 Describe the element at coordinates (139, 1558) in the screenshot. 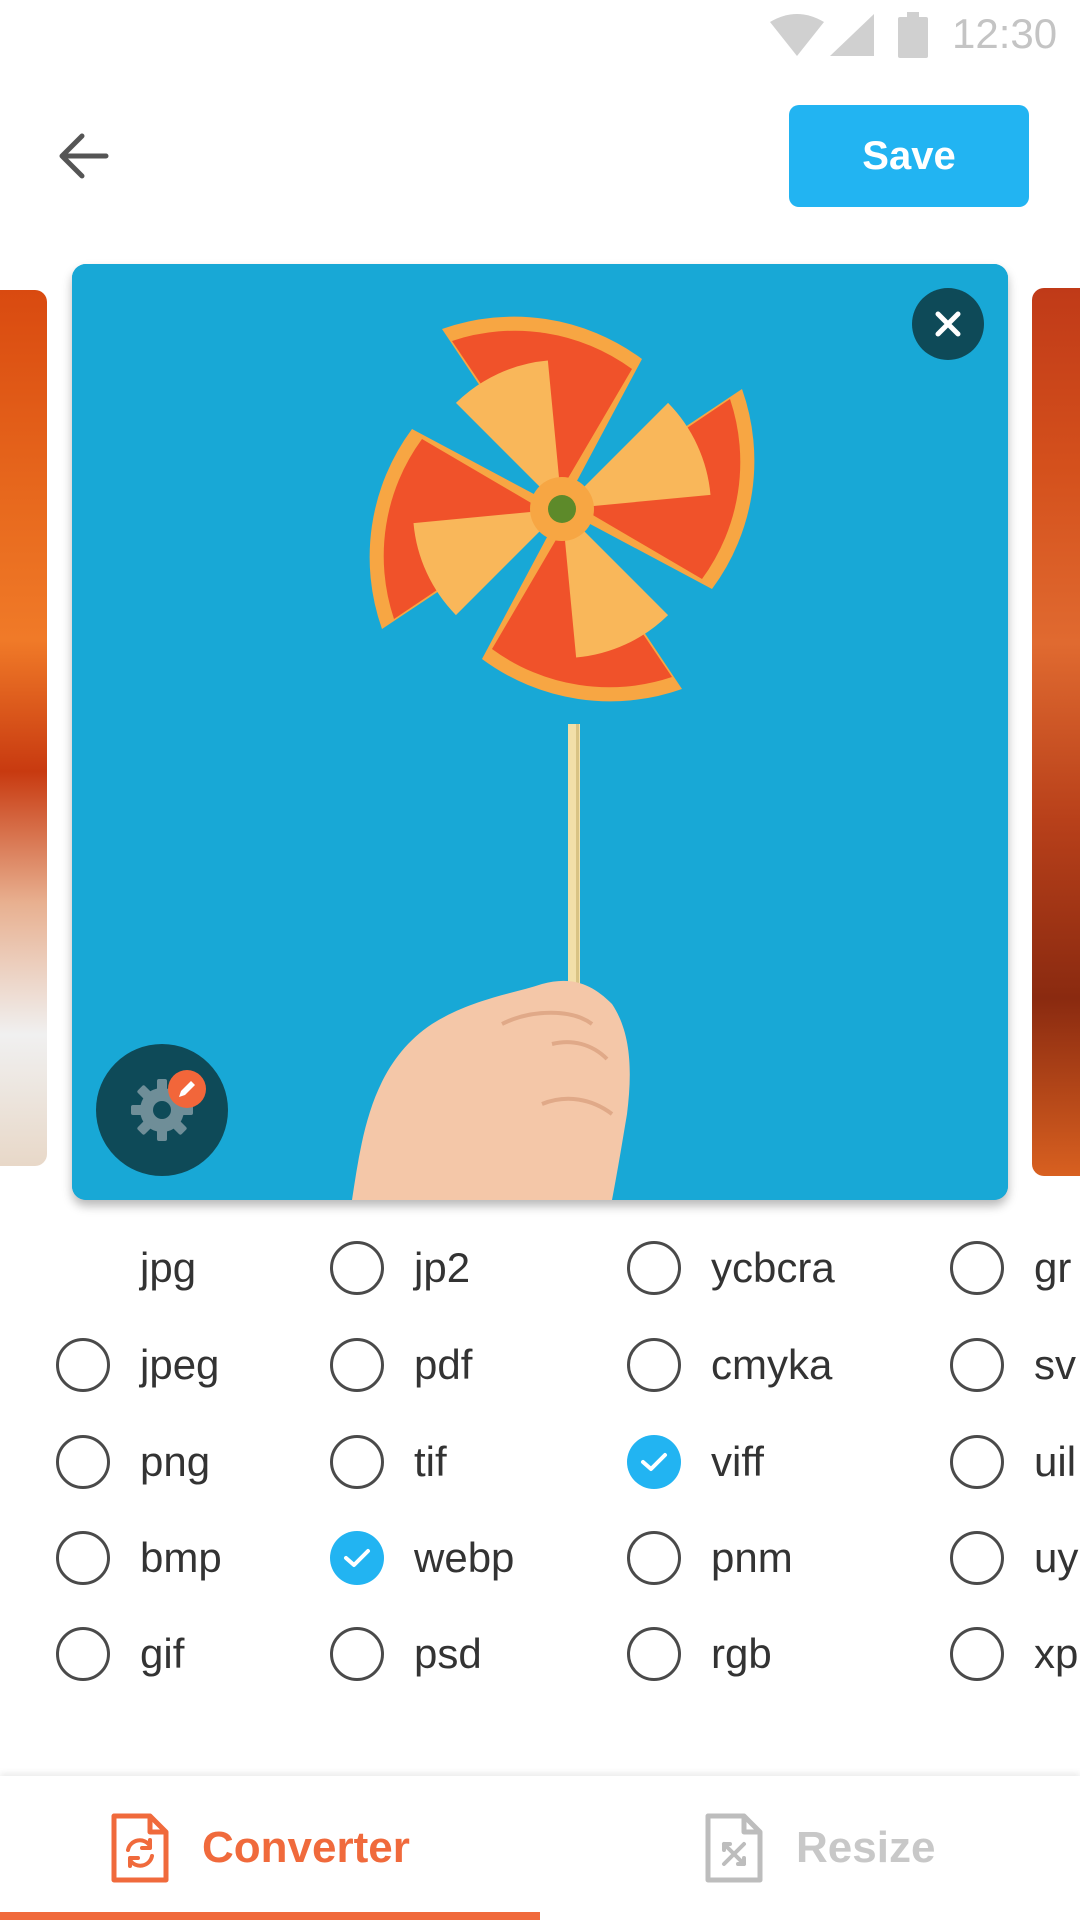

I see `format-option-bmp: bmp` at that location.